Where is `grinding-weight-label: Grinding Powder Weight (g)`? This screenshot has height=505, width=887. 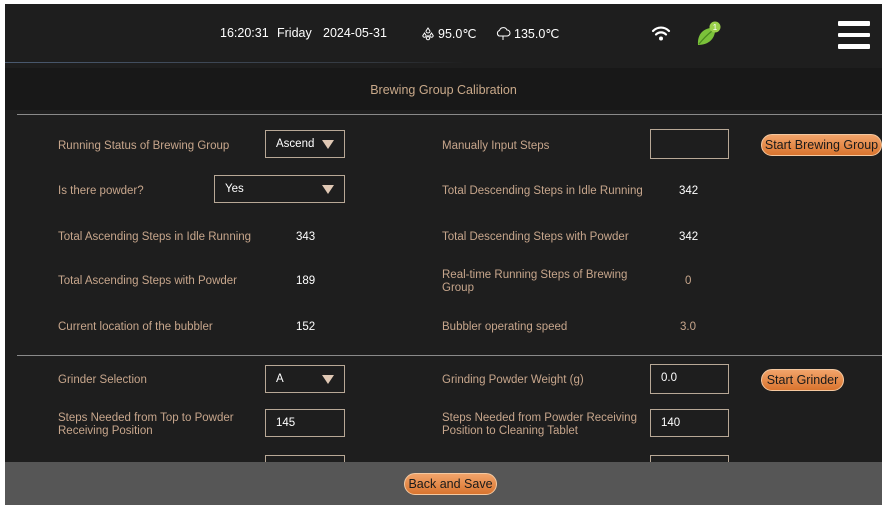
grinding-weight-label: Grinding Powder Weight (g) is located at coordinates (513, 380).